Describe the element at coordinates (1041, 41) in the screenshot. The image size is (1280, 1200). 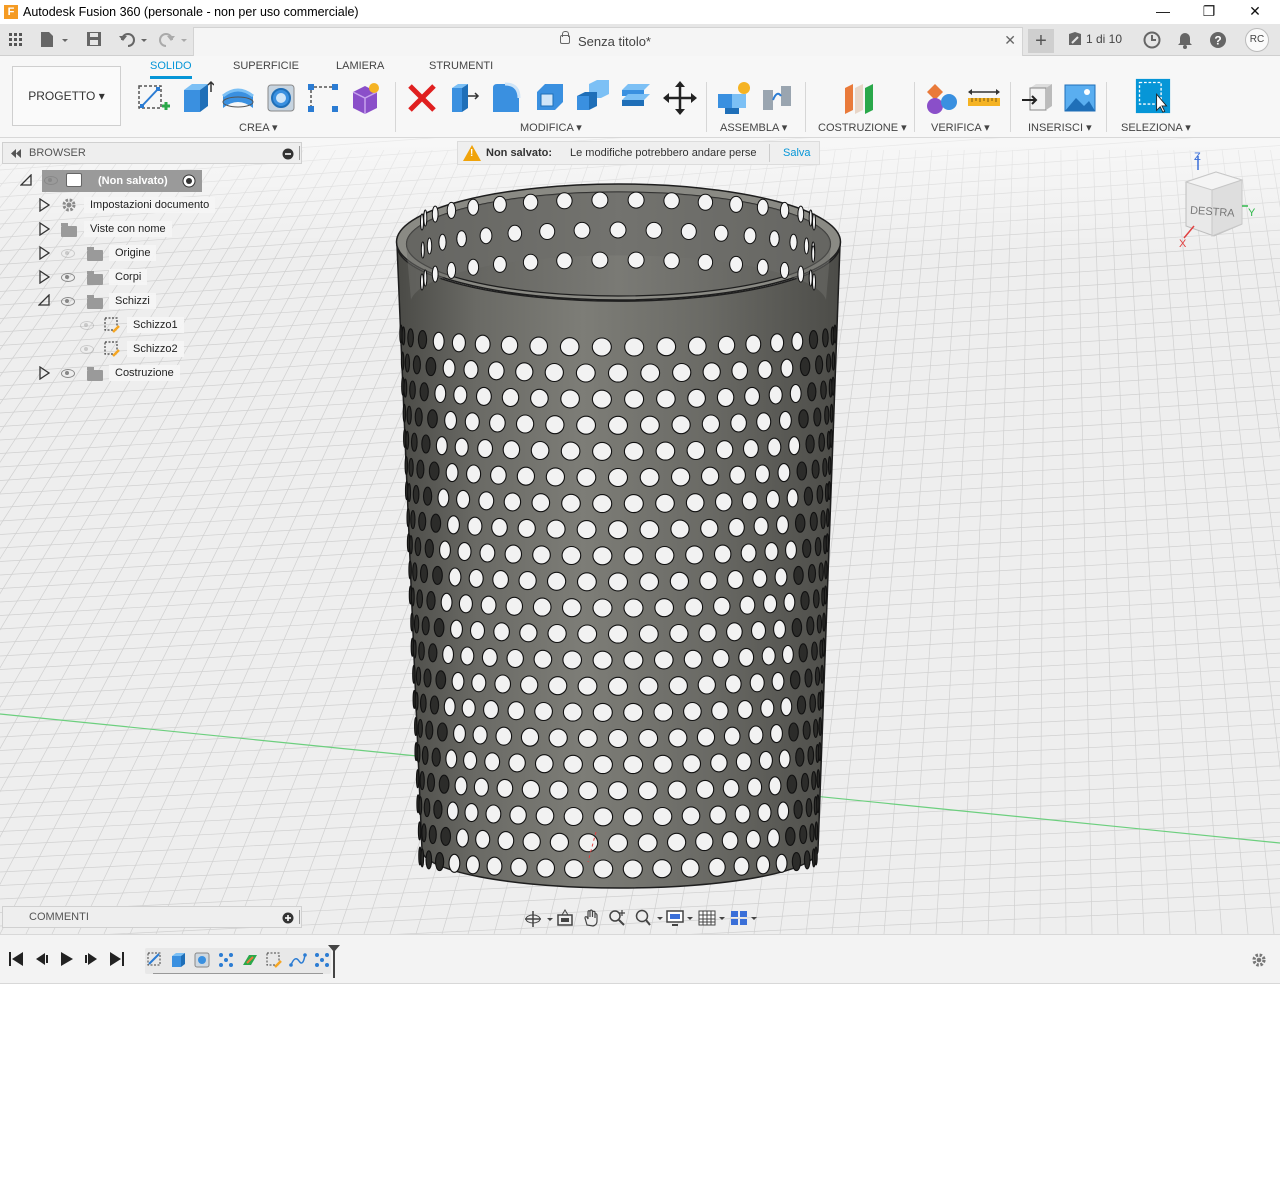
I see `new-tab-button: +` at that location.